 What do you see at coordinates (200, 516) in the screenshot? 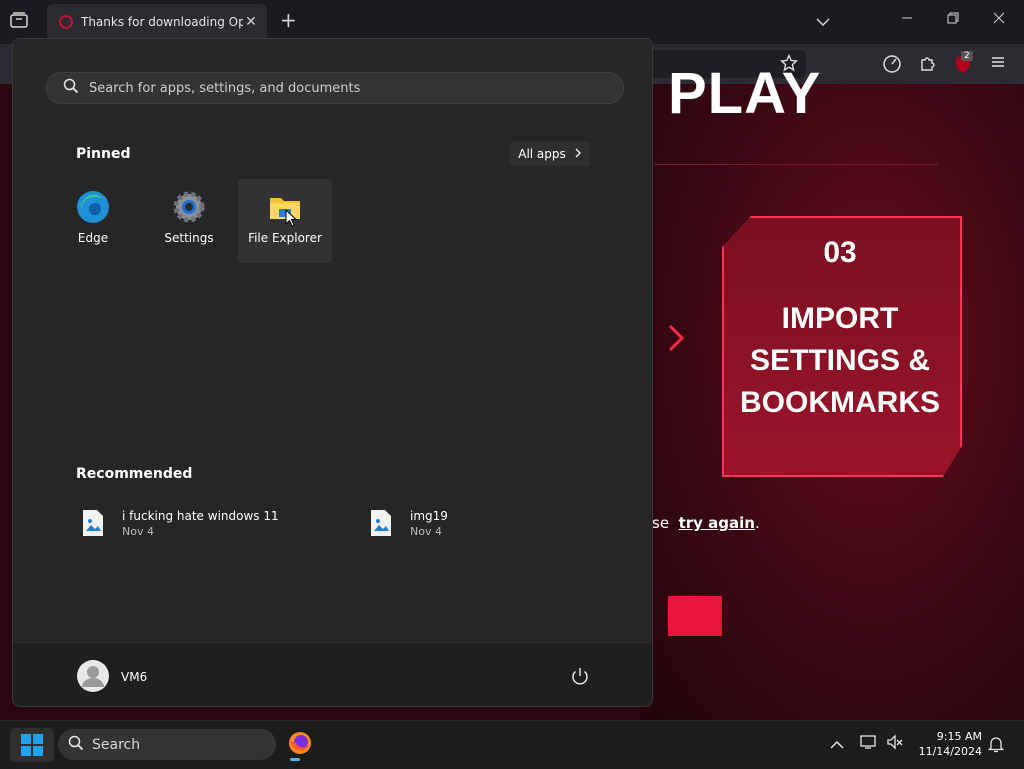
I see `recommended-file-name: i fucking hate windows 11` at bounding box center [200, 516].